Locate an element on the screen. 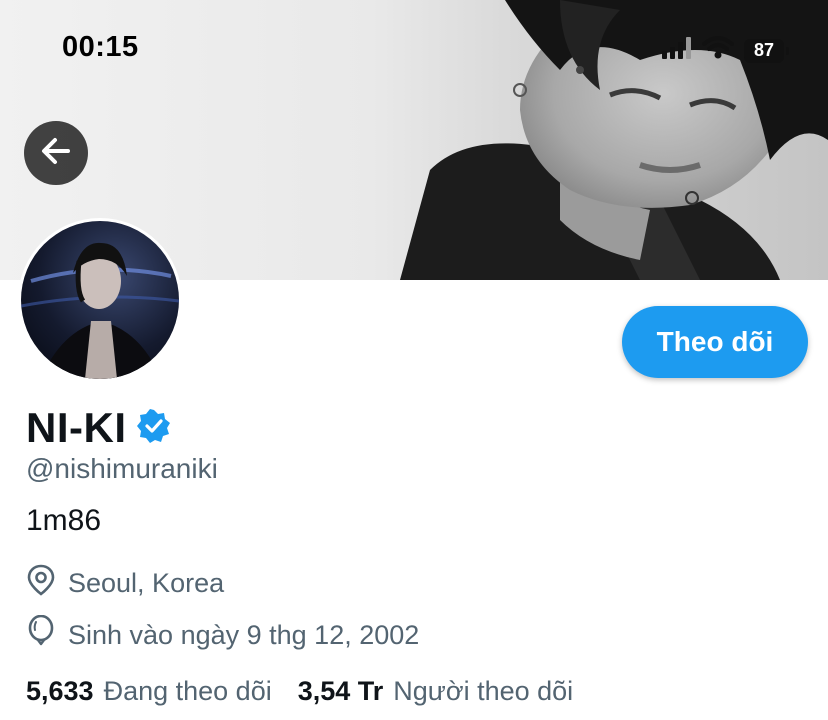  location-text: Seoul, Korea is located at coordinates (146, 583).